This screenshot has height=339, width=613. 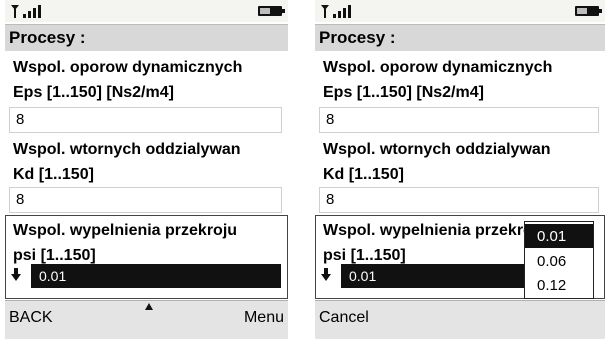 What do you see at coordinates (149, 306) in the screenshot?
I see `up-arrow-icon` at bounding box center [149, 306].